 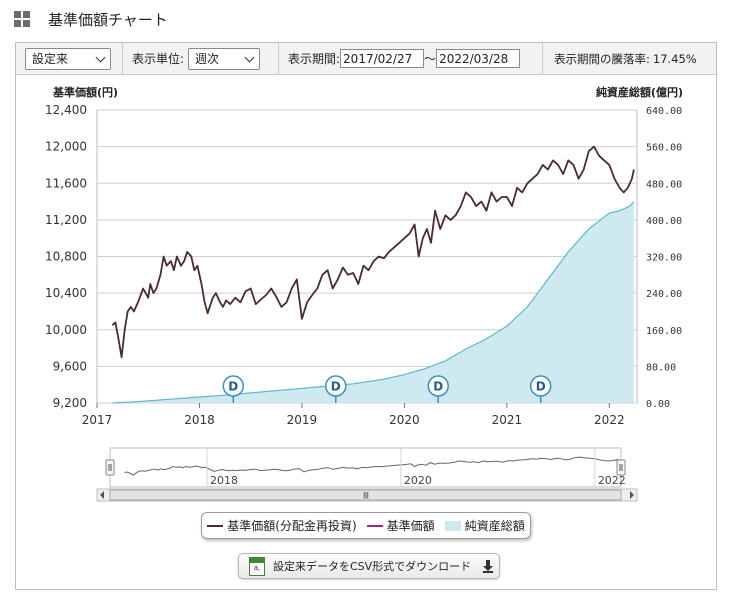 What do you see at coordinates (372, 566) in the screenshot?
I see `csv-download-label: 設定来データをCSV形式でダウンロード` at bounding box center [372, 566].